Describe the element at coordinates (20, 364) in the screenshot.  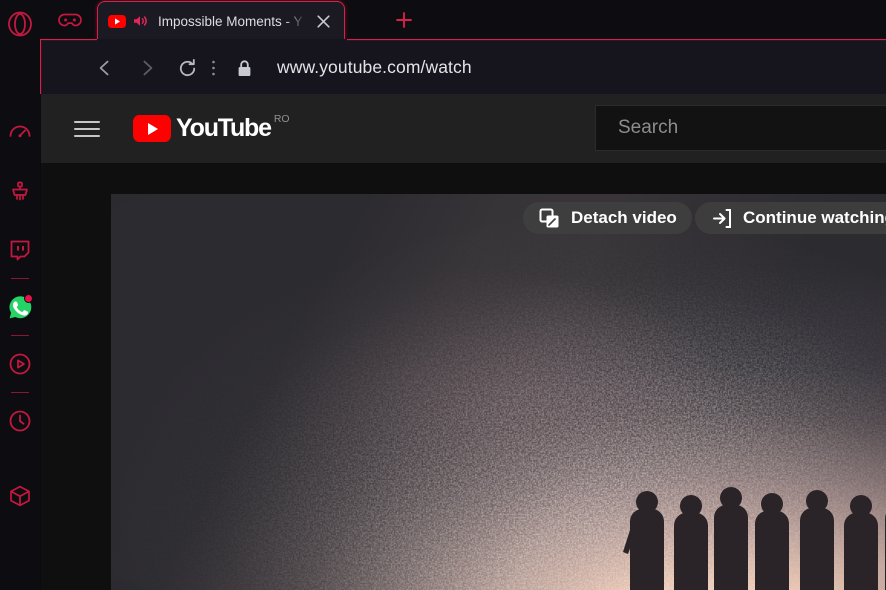
I see `player-icon` at that location.